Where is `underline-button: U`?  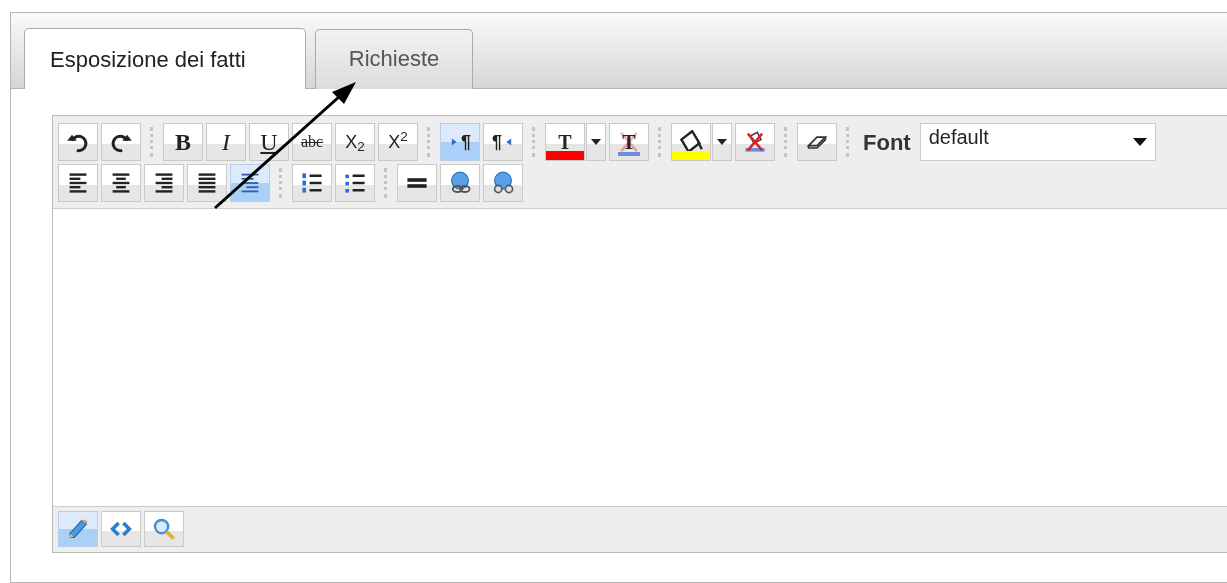 underline-button: U is located at coordinates (269, 142).